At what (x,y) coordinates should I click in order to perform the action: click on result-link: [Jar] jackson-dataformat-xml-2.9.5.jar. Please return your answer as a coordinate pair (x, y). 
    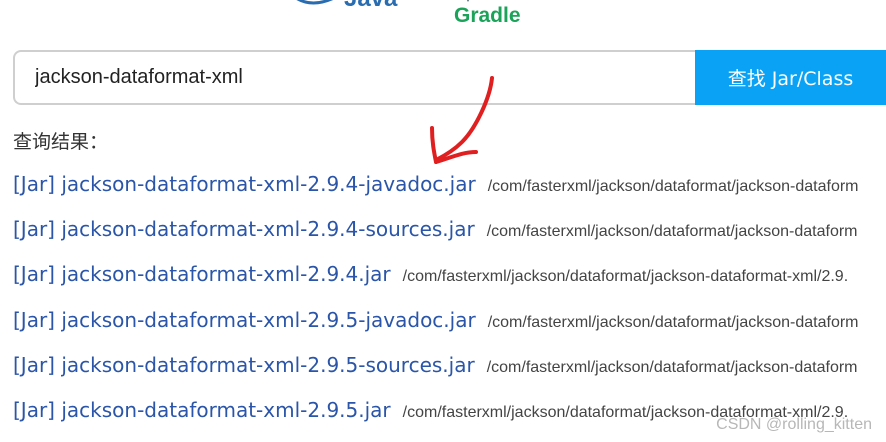
    Looking at the image, I should click on (202, 410).